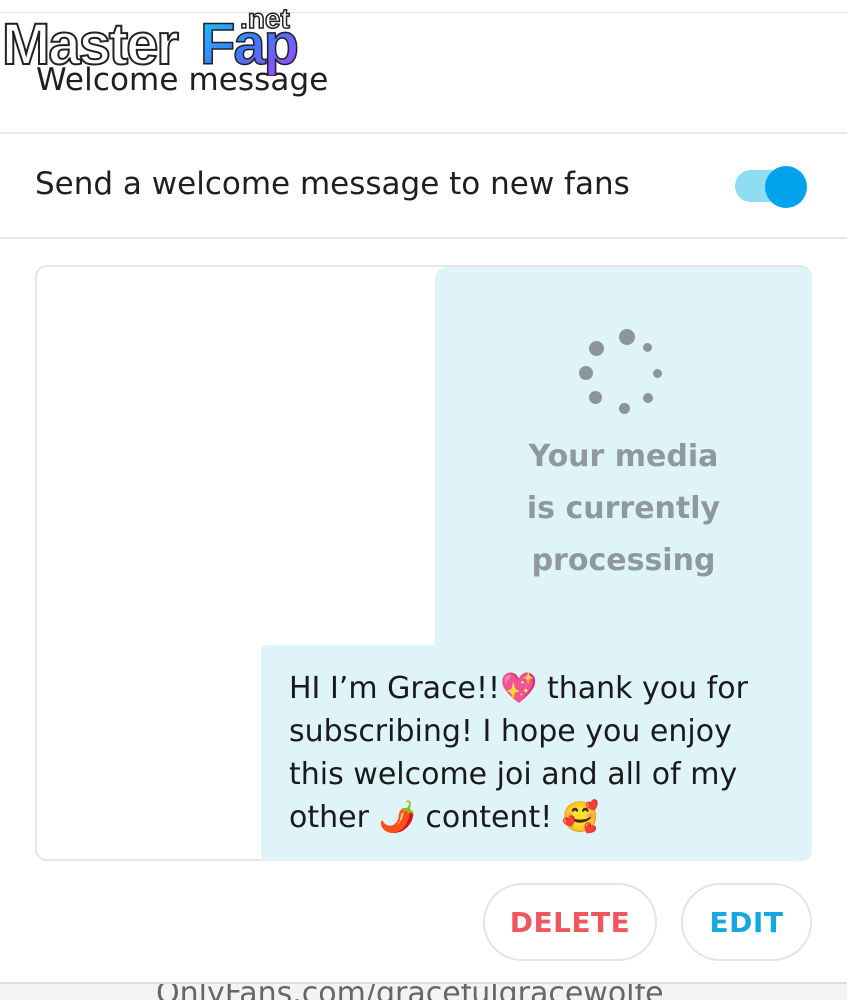 This screenshot has height=1000, width=847. I want to click on footer-url-bar: OnlyFans.com/gracefulgracewolfe, so click(423, 991).